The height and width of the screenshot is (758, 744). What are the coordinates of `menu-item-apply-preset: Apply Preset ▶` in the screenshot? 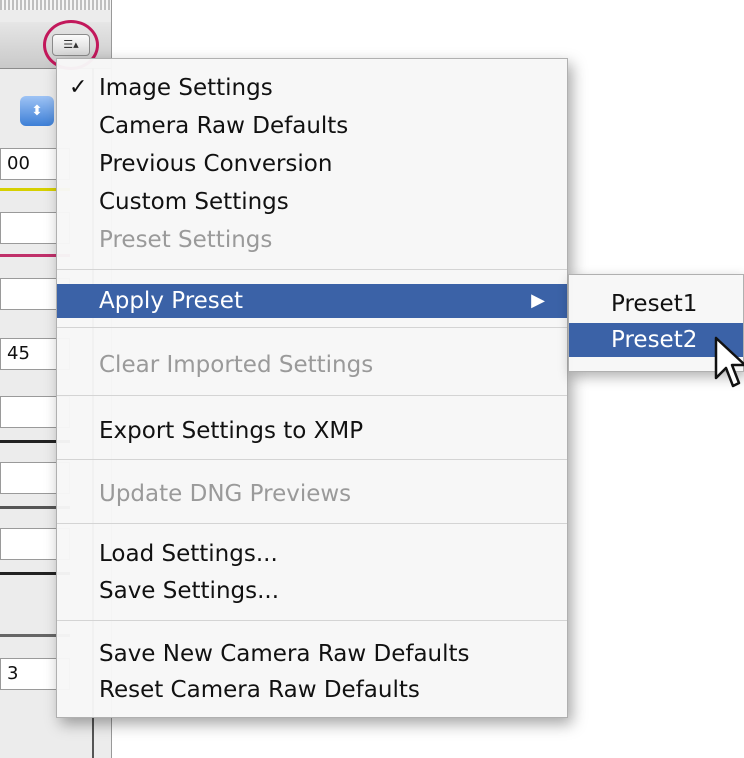 It's located at (312, 301).